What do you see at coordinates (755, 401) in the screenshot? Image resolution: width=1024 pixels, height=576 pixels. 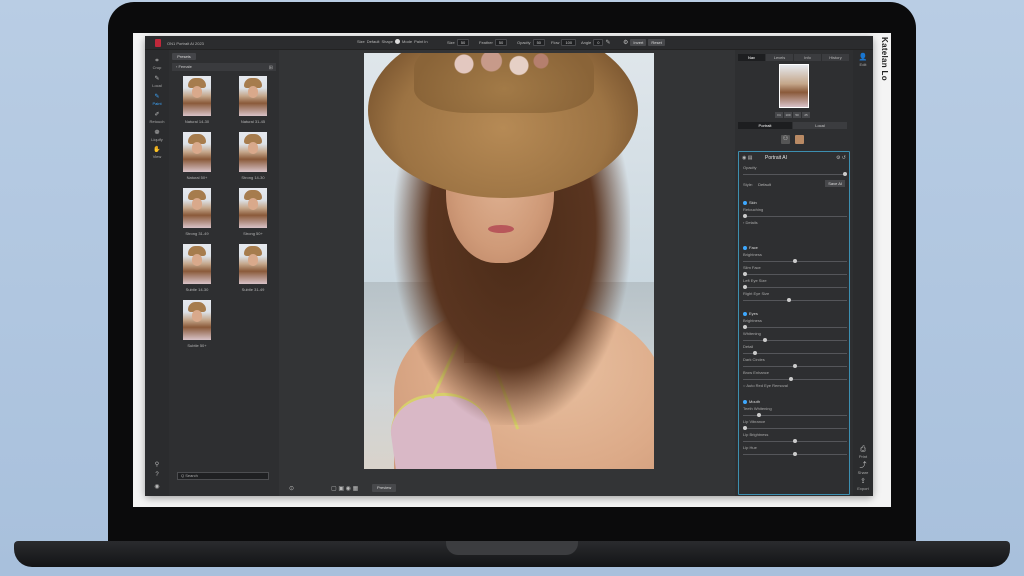 I see `mouth-title: Mouth` at bounding box center [755, 401].